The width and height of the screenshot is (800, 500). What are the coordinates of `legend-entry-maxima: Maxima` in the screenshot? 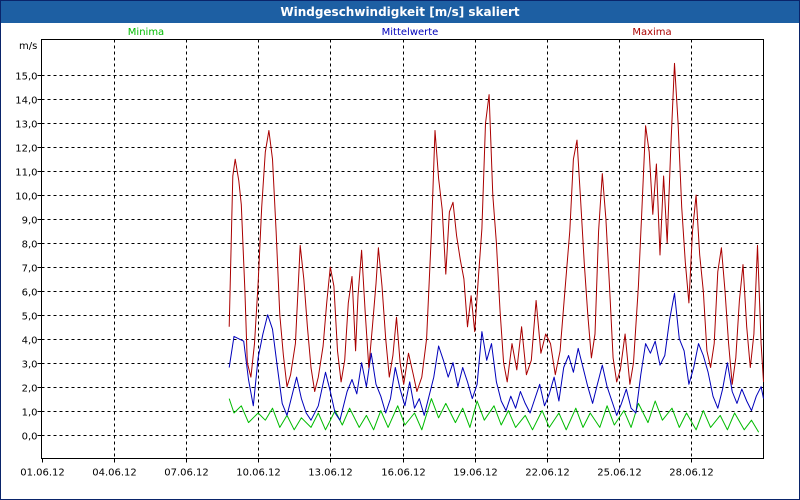 It's located at (651, 32).